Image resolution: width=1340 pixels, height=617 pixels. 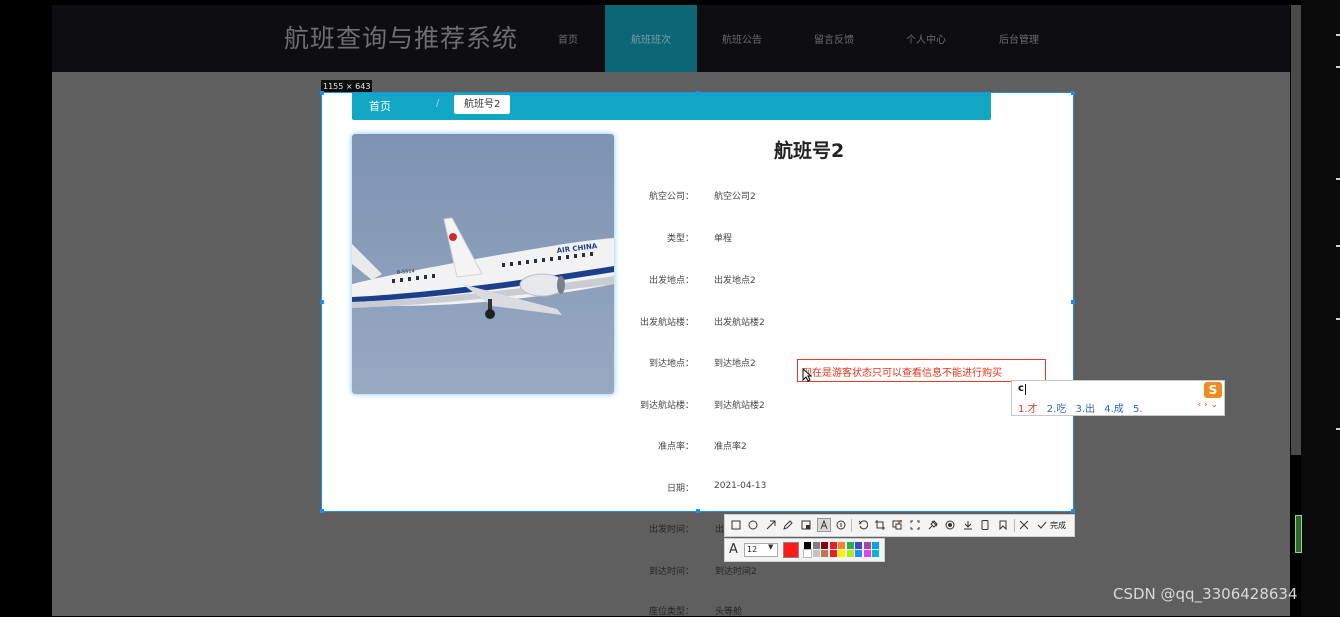 I want to click on field-label-type: 类型：, so click(x=680, y=239).